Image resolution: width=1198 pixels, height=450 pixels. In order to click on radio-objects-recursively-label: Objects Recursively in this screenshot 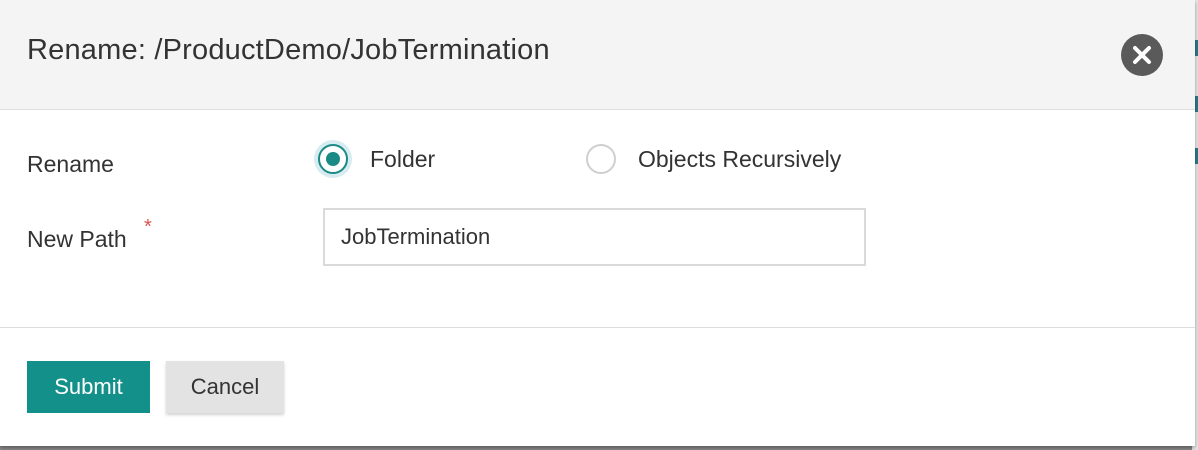, I will do `click(740, 158)`.